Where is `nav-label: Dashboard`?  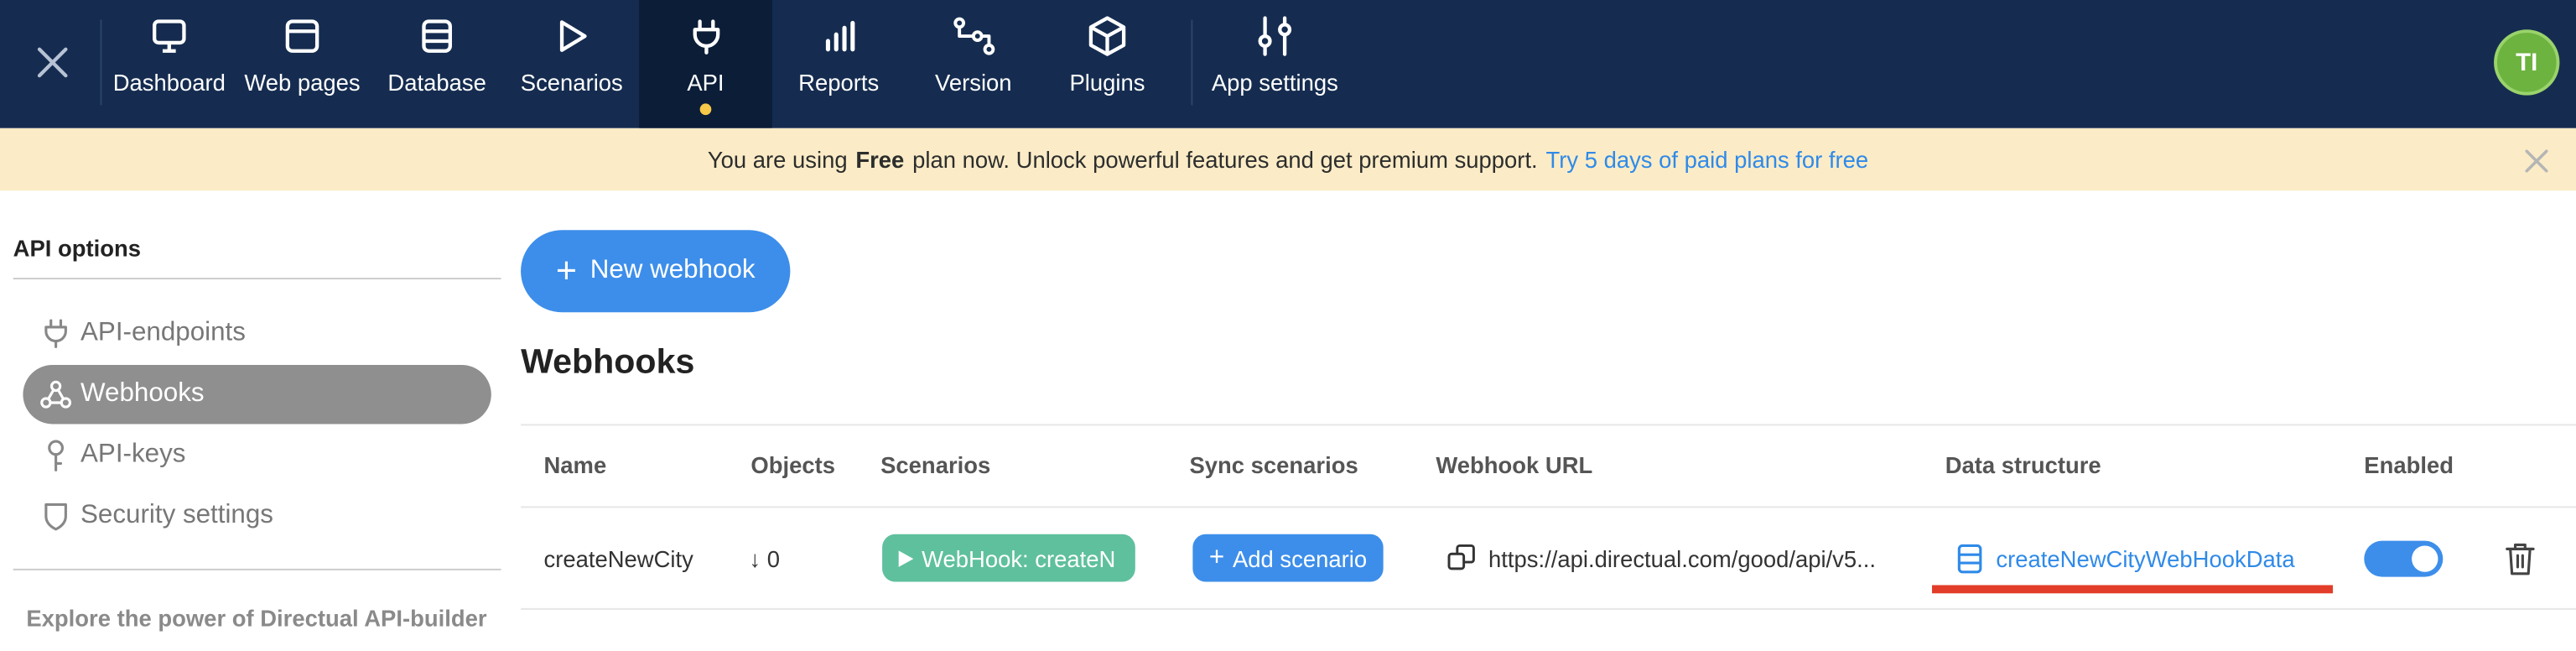 nav-label: Dashboard is located at coordinates (169, 82).